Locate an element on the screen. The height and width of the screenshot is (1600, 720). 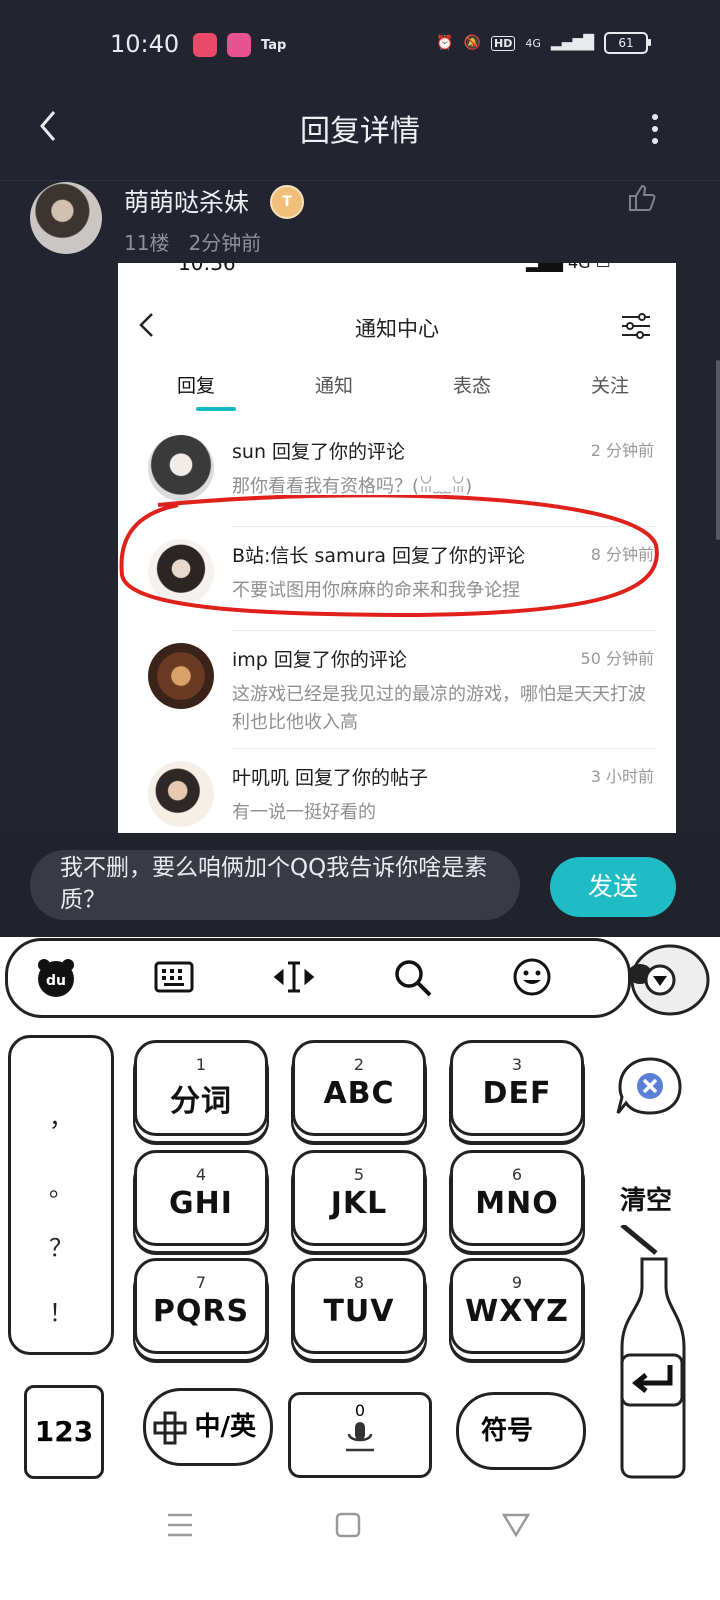
header-divider is located at coordinates (360, 180).